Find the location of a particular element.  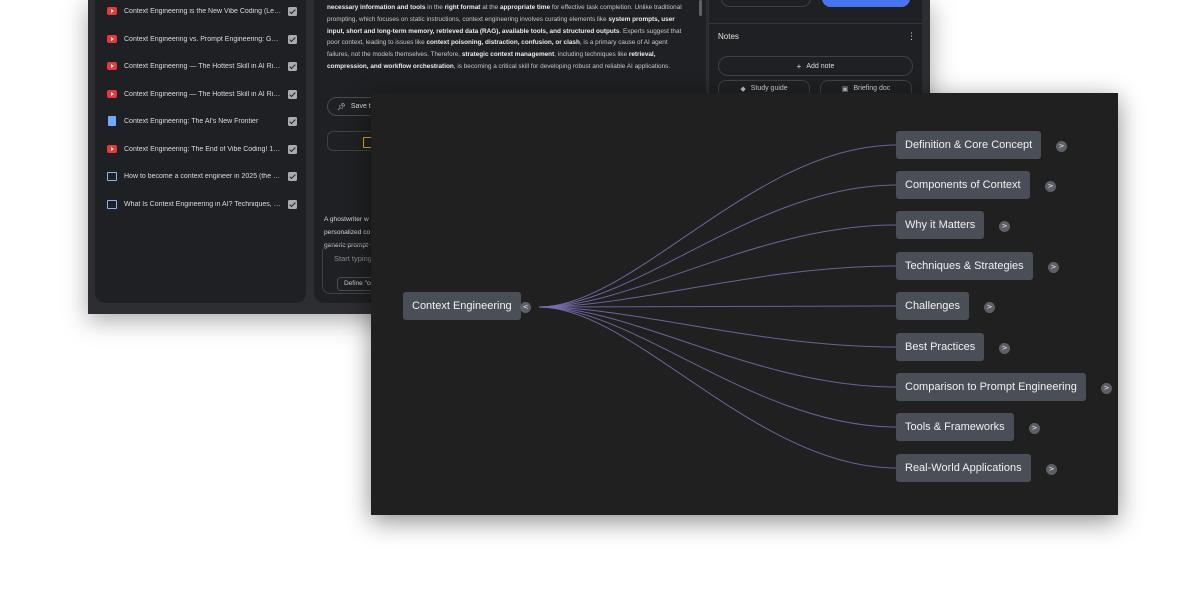

add-note-button: + Add note is located at coordinates (815, 66).